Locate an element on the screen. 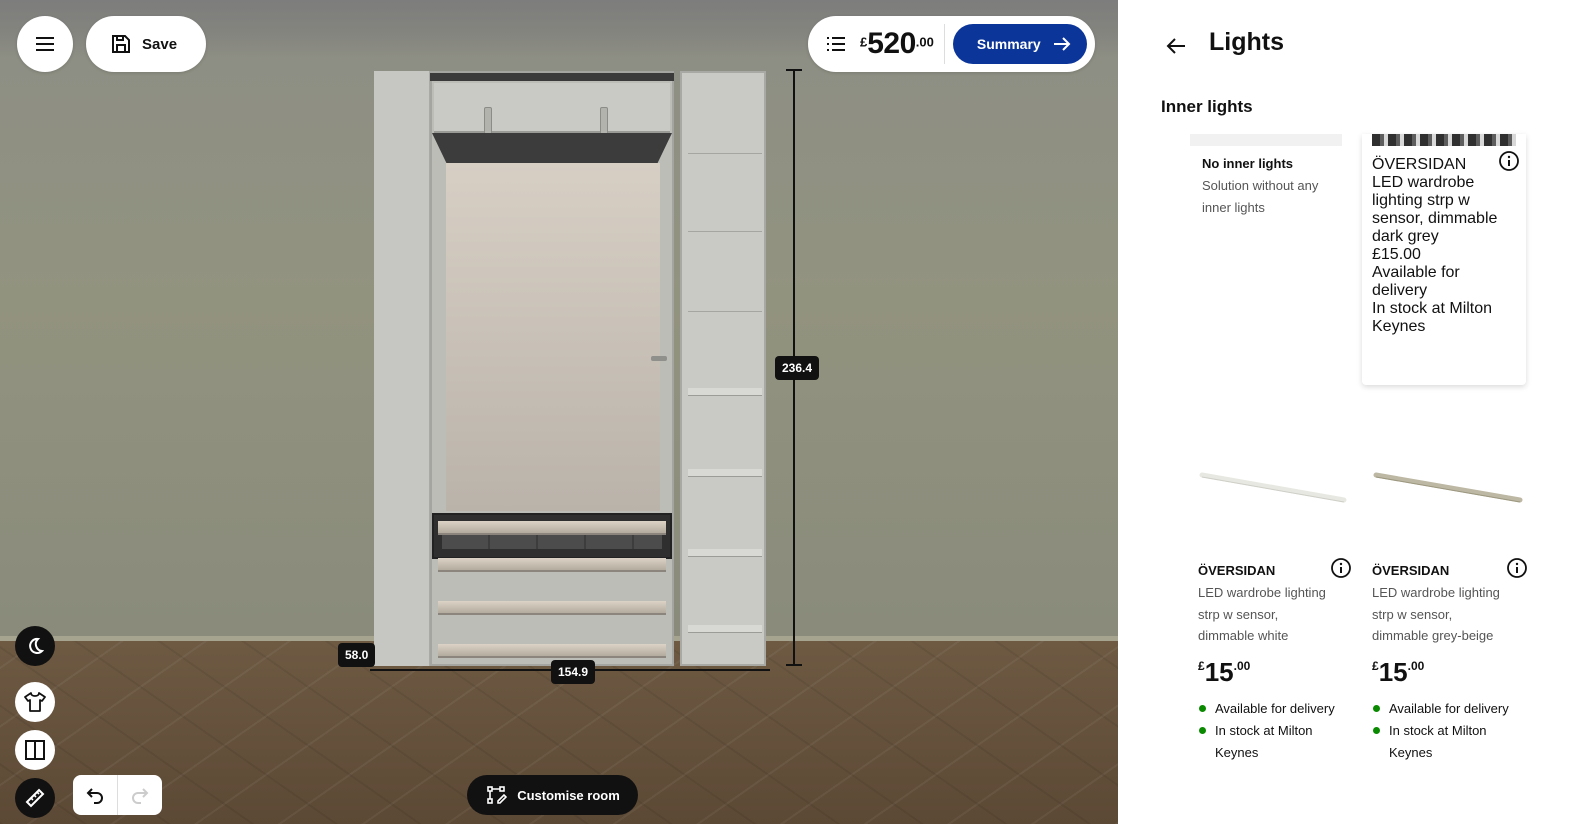 This screenshot has width=1585, height=824. wardrobe-rail-band is located at coordinates (552, 148).